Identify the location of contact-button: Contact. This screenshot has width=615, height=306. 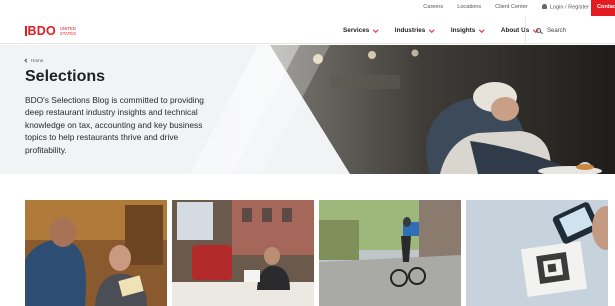
(603, 8).